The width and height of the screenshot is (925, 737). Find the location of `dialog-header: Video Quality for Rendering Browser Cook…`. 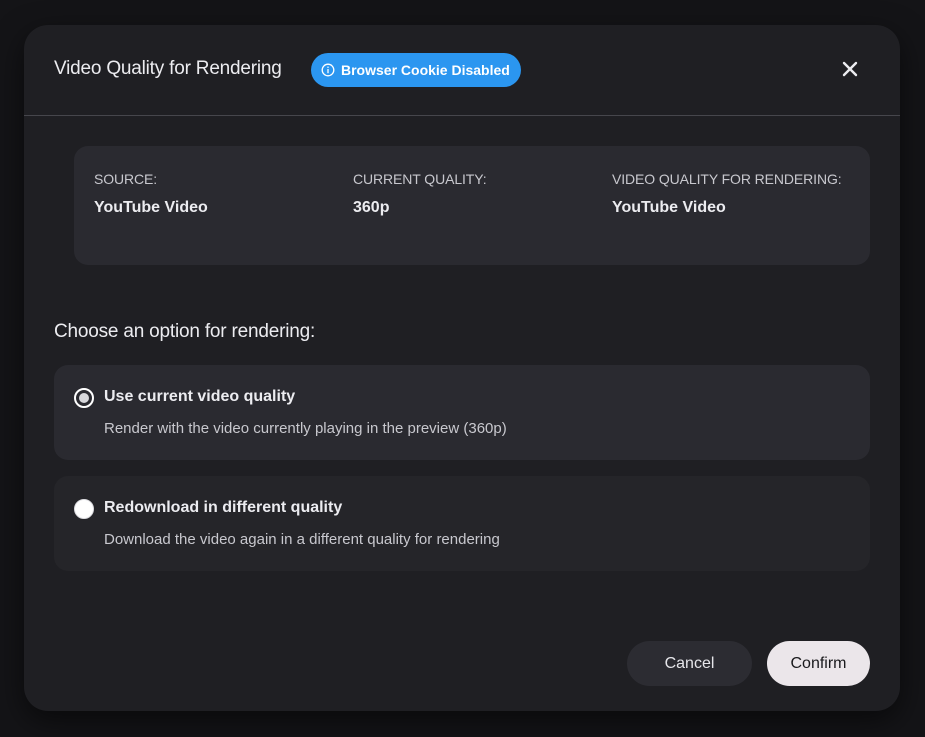

dialog-header: Video Quality for Rendering Browser Cook… is located at coordinates (462, 70).